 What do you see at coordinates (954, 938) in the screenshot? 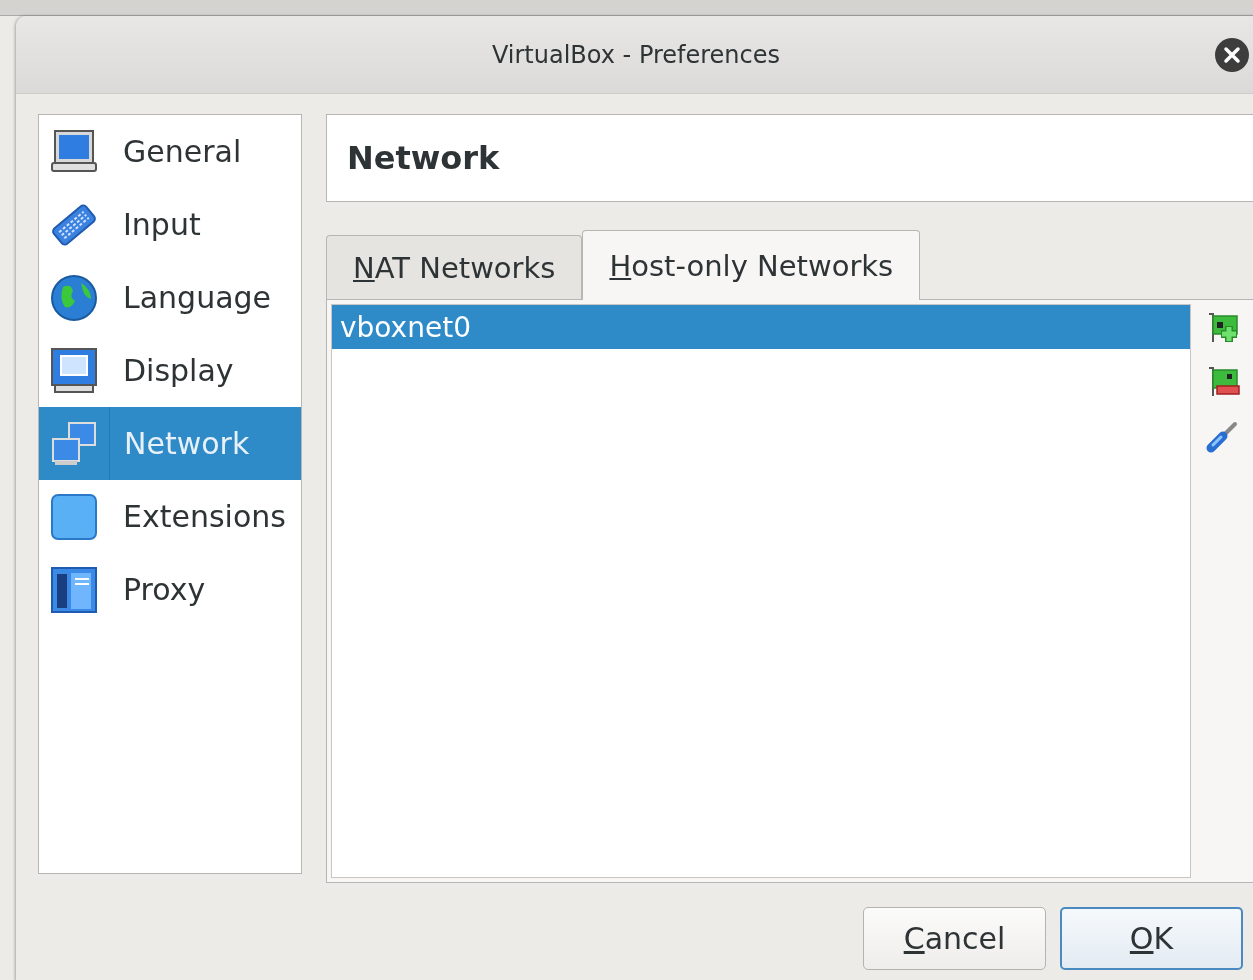
I see `cancel-button: Cancel` at bounding box center [954, 938].